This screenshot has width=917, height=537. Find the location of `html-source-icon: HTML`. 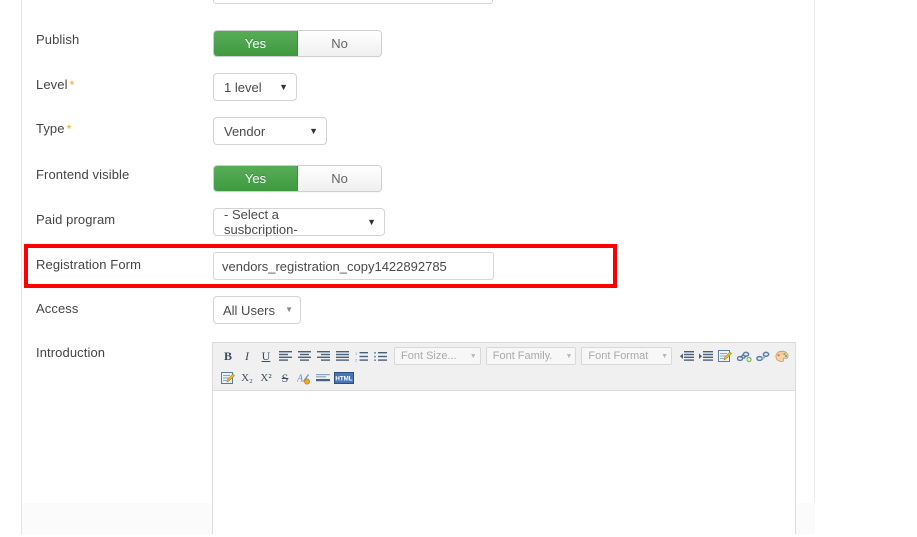

html-source-icon: HTML is located at coordinates (344, 378).